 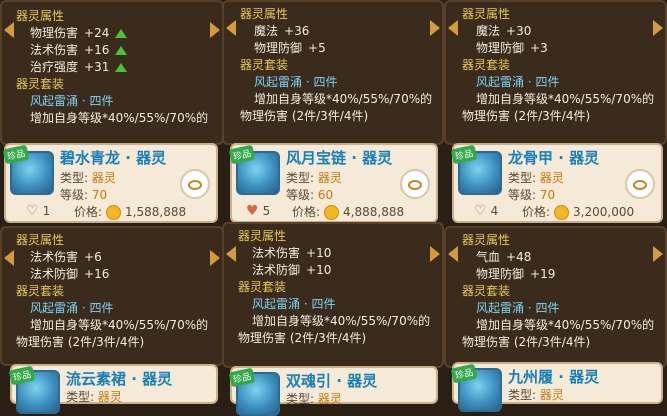 What do you see at coordinates (558, 48) in the screenshot?
I see `attr-row: 物理防御 +3` at bounding box center [558, 48].